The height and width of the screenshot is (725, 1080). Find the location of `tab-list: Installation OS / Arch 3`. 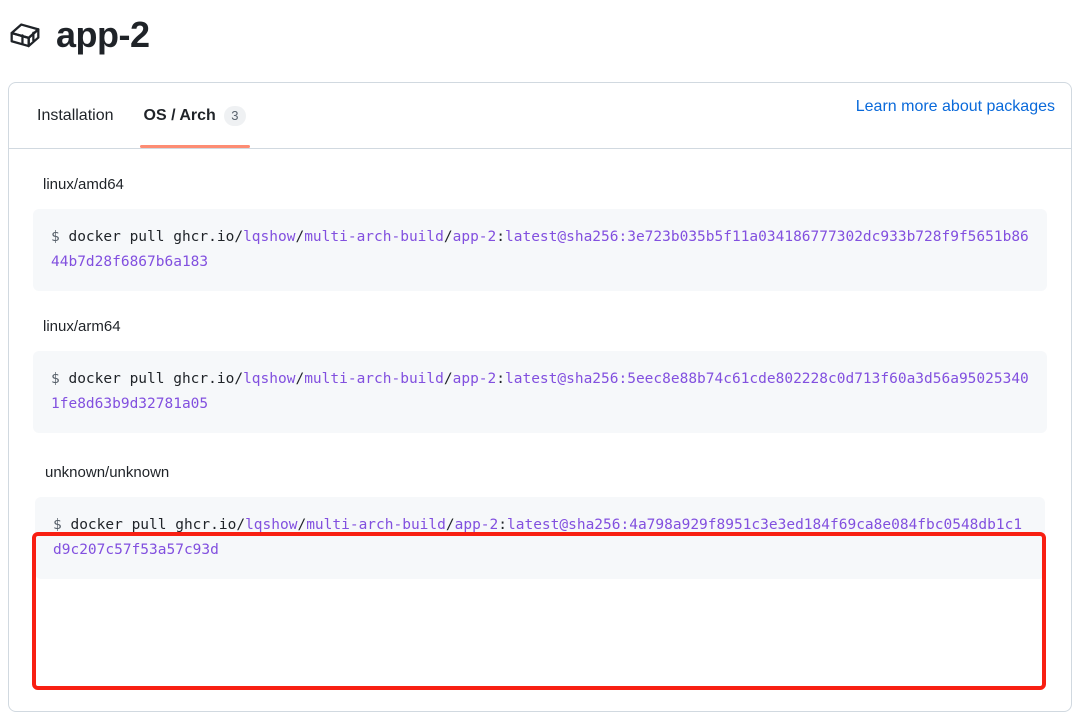

tab-list: Installation OS / Arch 3 is located at coordinates (141, 115).